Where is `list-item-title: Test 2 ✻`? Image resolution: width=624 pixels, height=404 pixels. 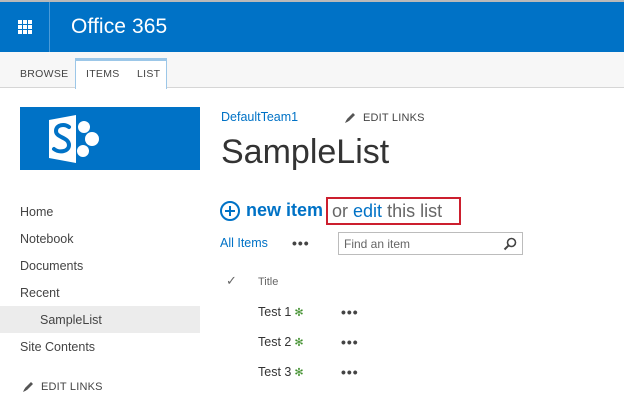
list-item-title: Test 2 ✻ is located at coordinates (281, 342).